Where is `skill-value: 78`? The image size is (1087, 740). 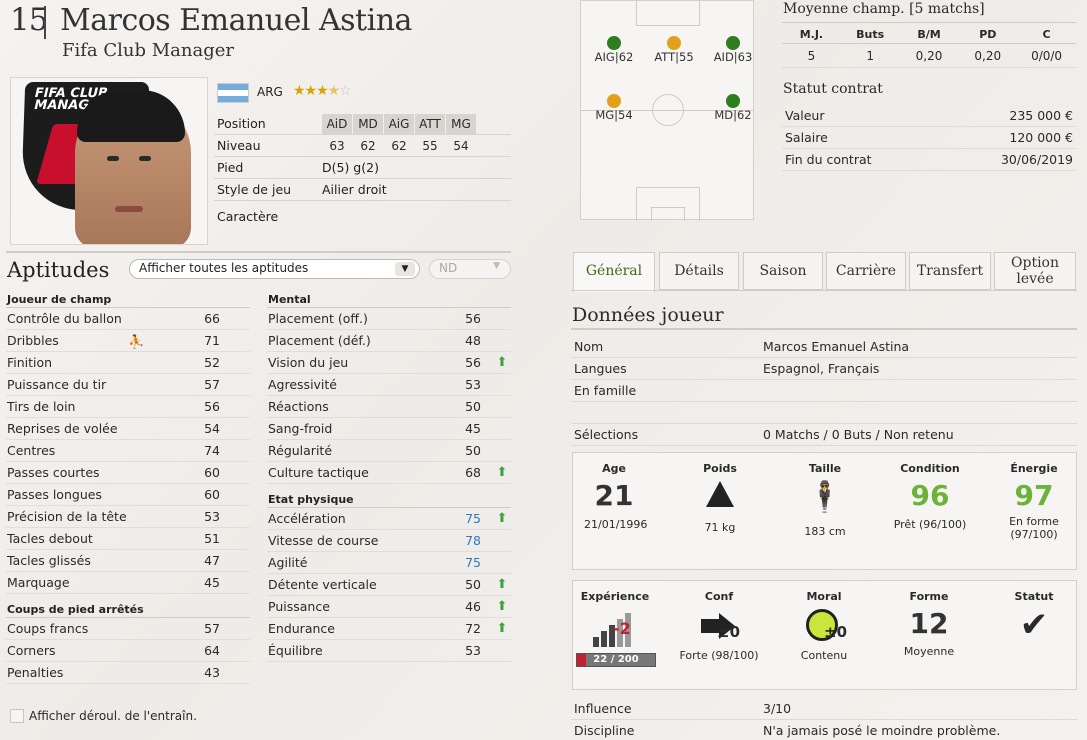 skill-value: 78 is located at coordinates (473, 540).